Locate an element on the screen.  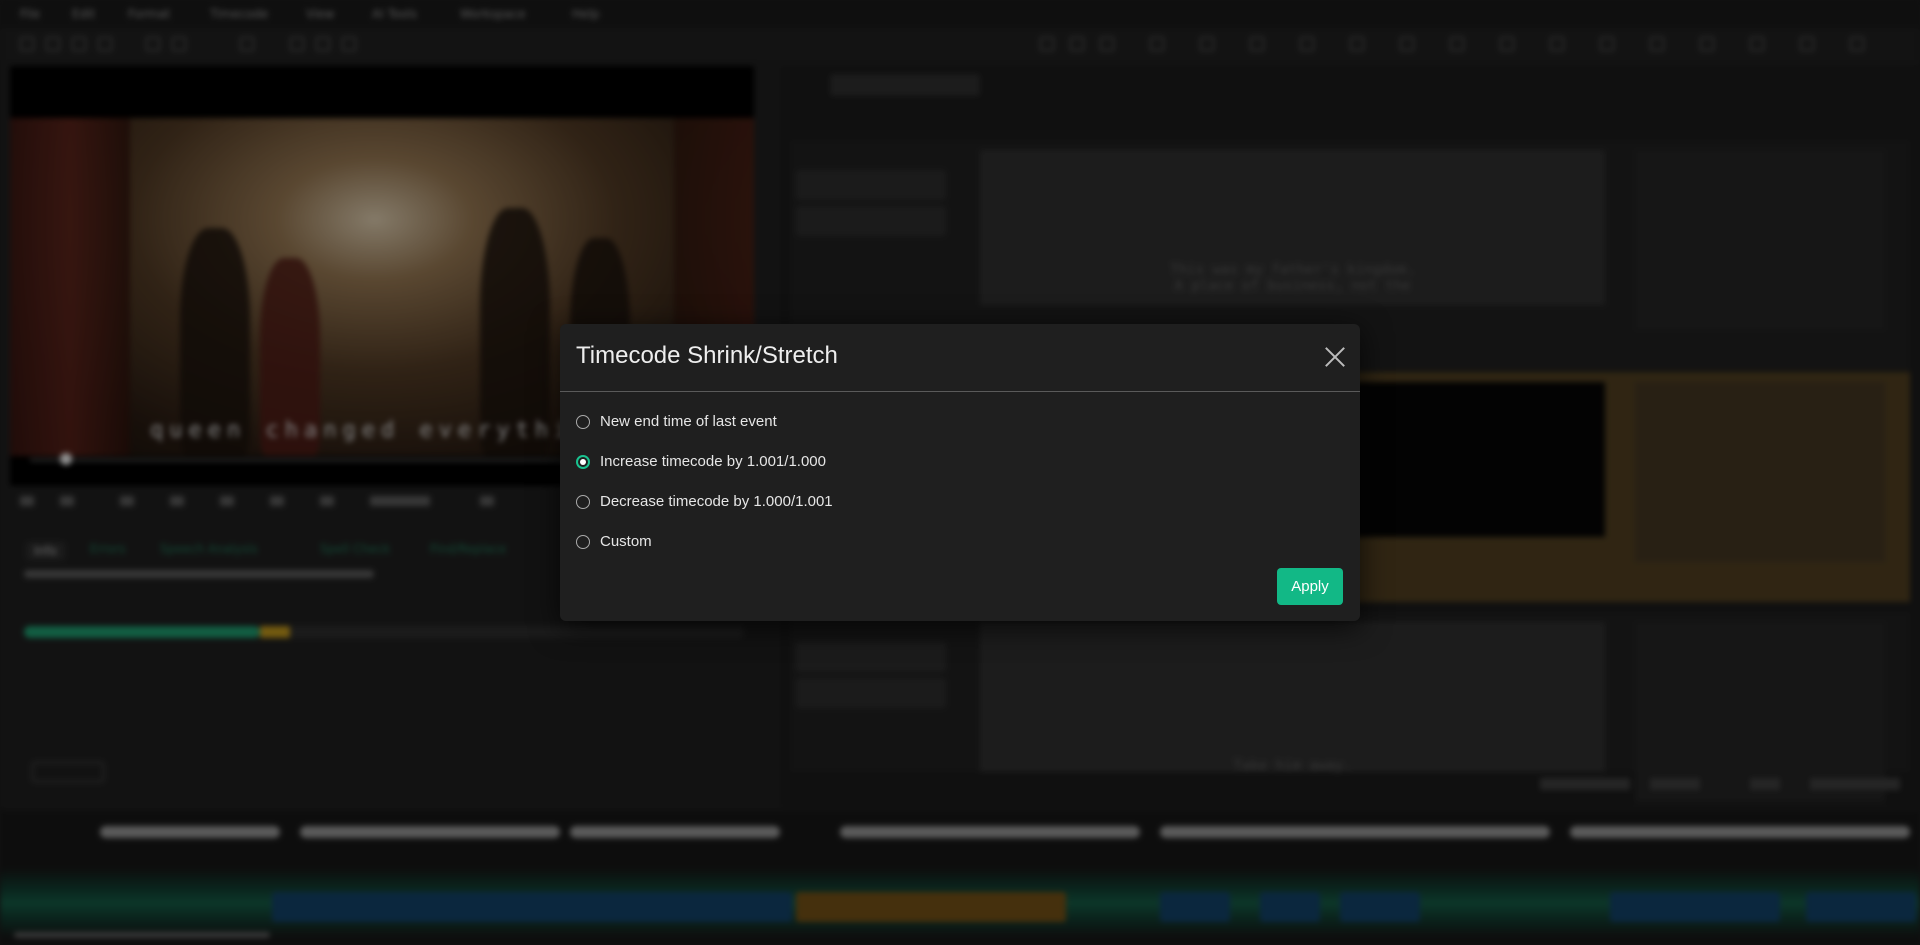
dialog-header: Timecode Shrink/Stretch is located at coordinates (960, 358).